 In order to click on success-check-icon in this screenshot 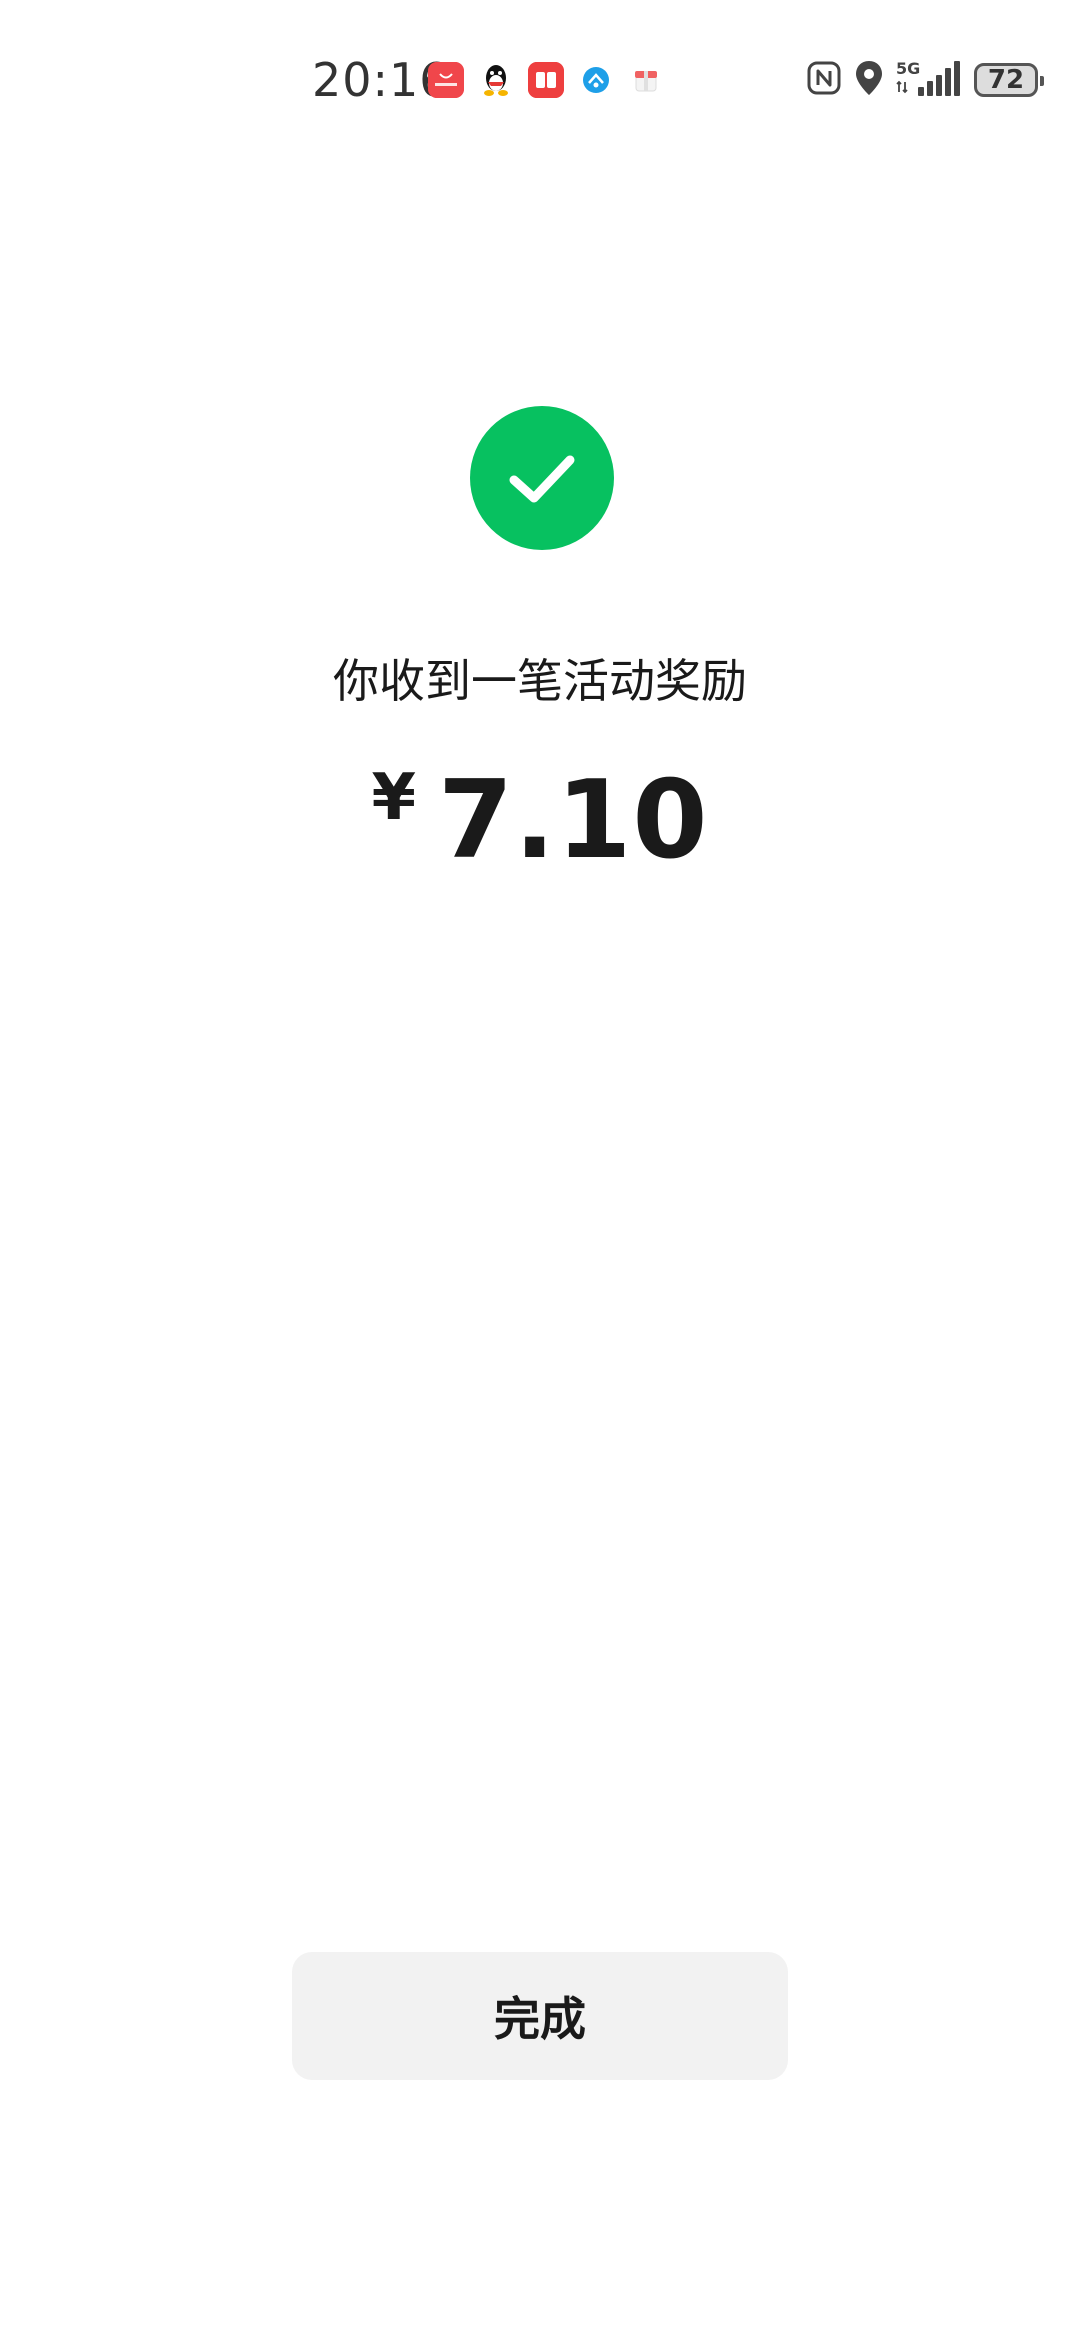, I will do `click(542, 478)`.